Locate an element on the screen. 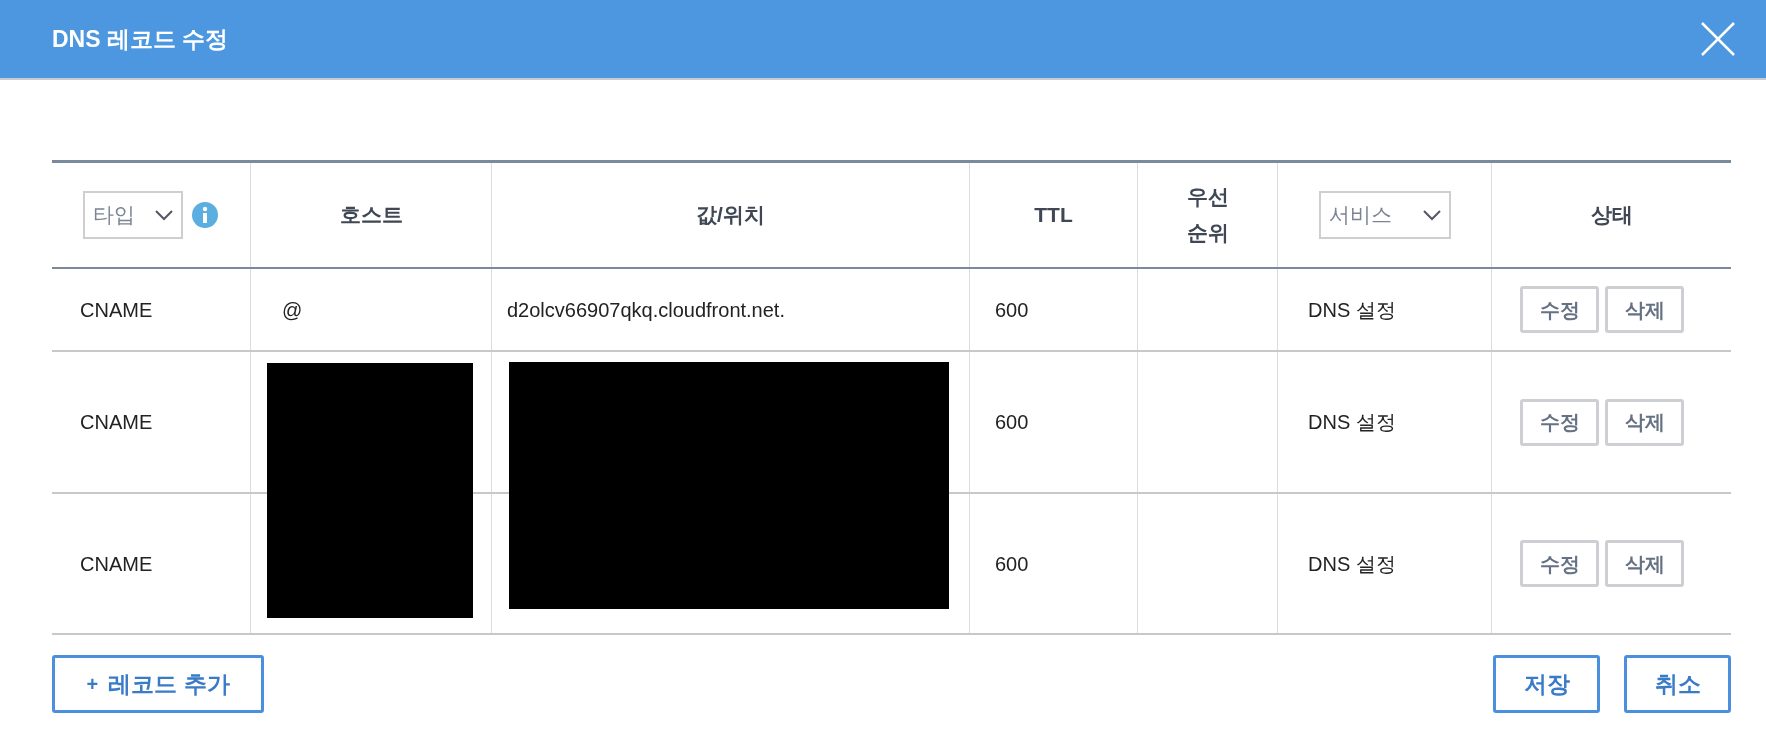 The width and height of the screenshot is (1766, 734). close-icon is located at coordinates (1718, 39).